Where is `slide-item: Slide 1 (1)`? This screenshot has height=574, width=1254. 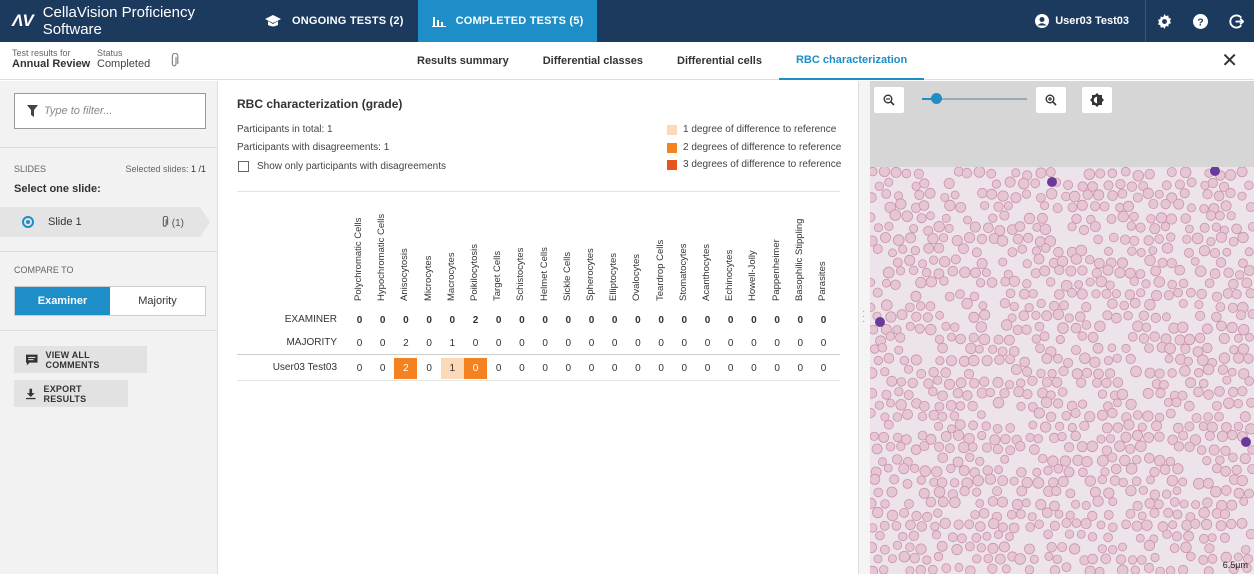 slide-item: Slide 1 (1) is located at coordinates (105, 222).